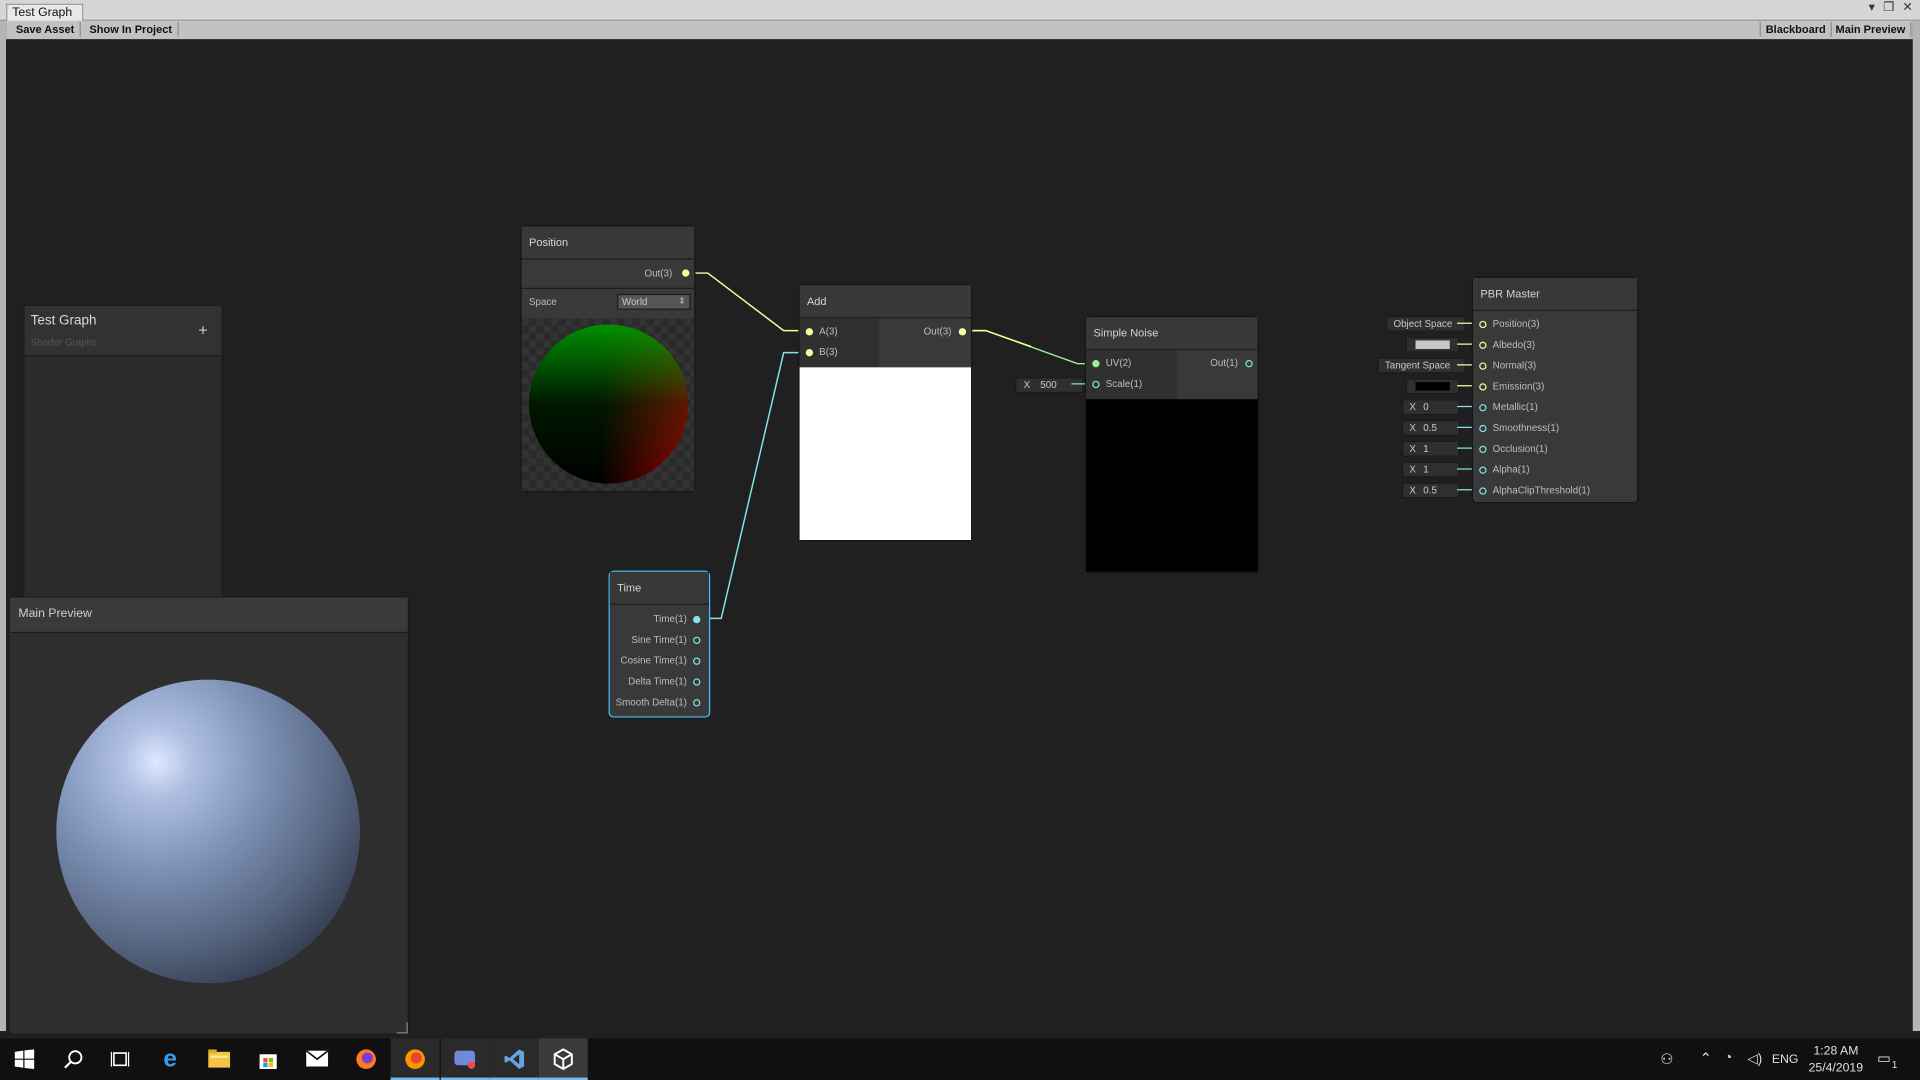 The image size is (1920, 1080). What do you see at coordinates (1483, 324) in the screenshot?
I see `pbr-position-port` at bounding box center [1483, 324].